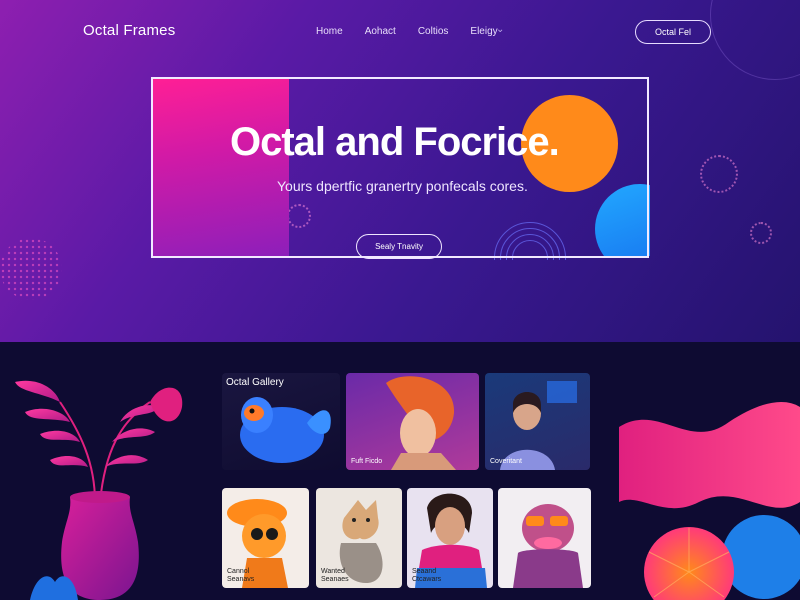 This screenshot has width=800, height=600. I want to click on gallery-card-3: Coveritant, so click(537, 421).